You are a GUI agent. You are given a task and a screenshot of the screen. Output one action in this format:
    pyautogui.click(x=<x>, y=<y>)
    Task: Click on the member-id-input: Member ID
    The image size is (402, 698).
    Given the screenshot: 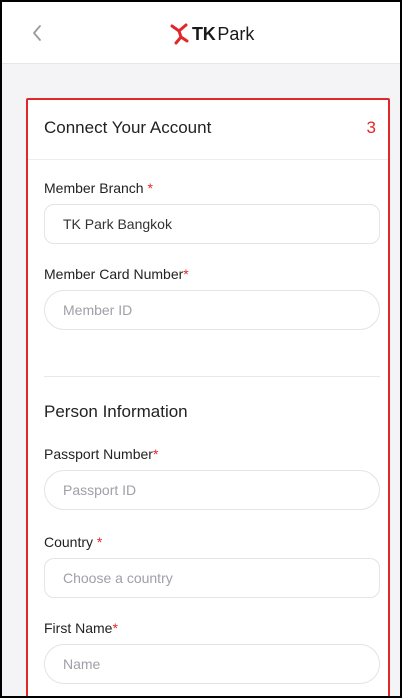 What is the action you would take?
    pyautogui.click(x=212, y=310)
    